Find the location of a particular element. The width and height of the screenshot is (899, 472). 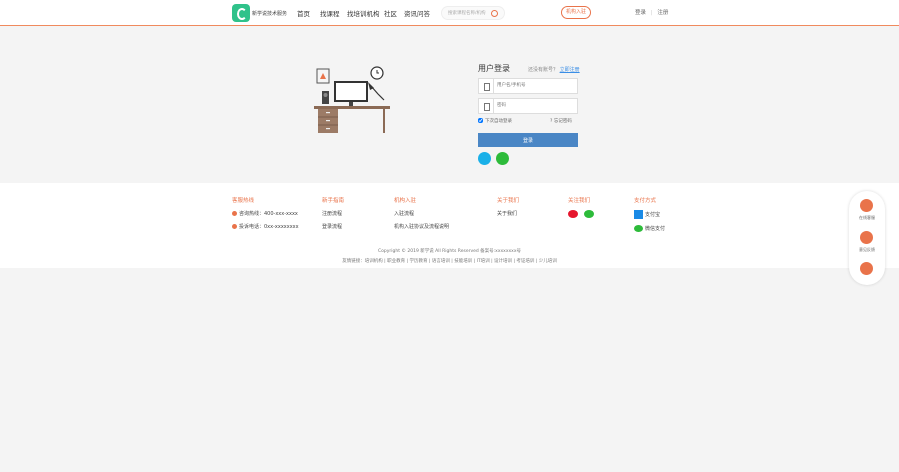

help-icon: ? is located at coordinates (551, 121).